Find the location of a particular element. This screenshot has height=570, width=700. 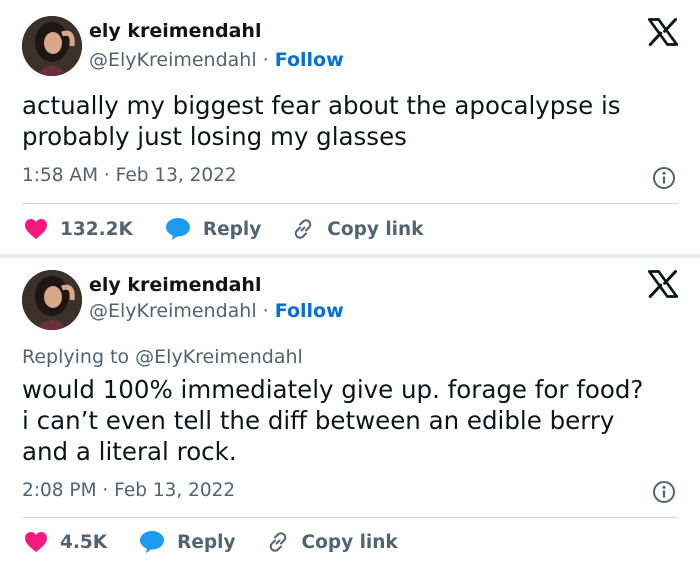

like-count: 132.2K is located at coordinates (96, 229).